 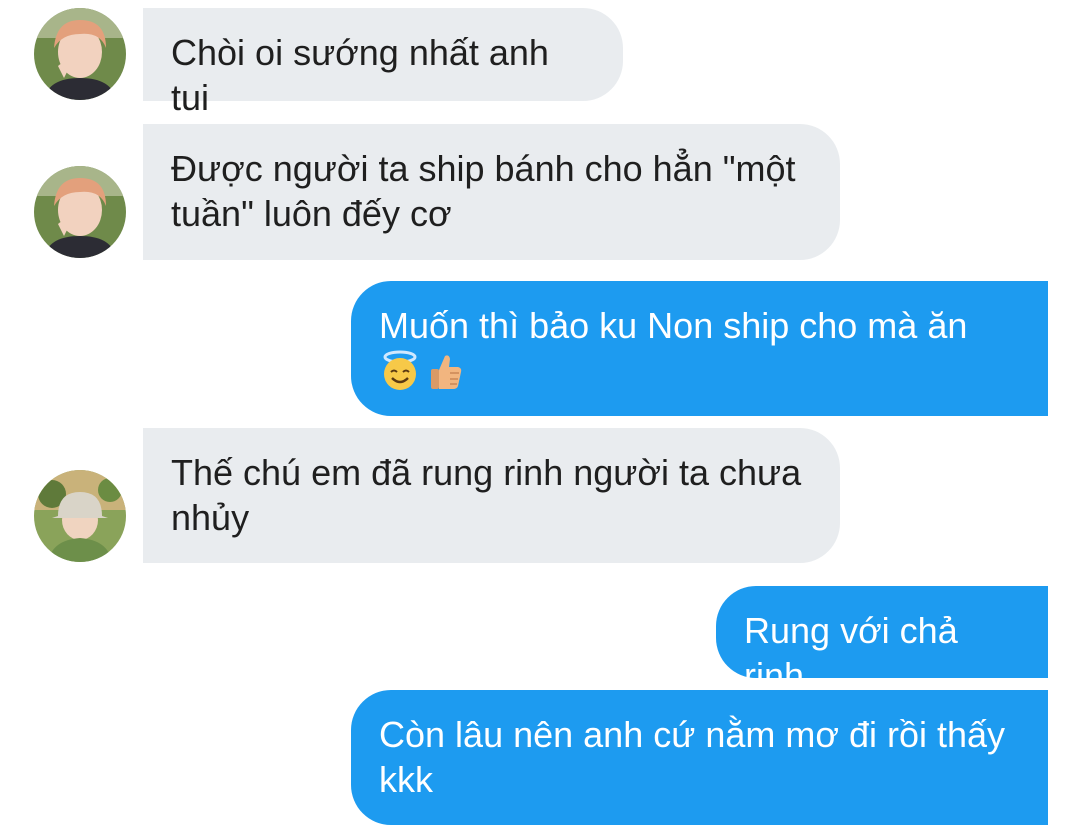 I want to click on thumbs-up-icon, so click(x=446, y=372).